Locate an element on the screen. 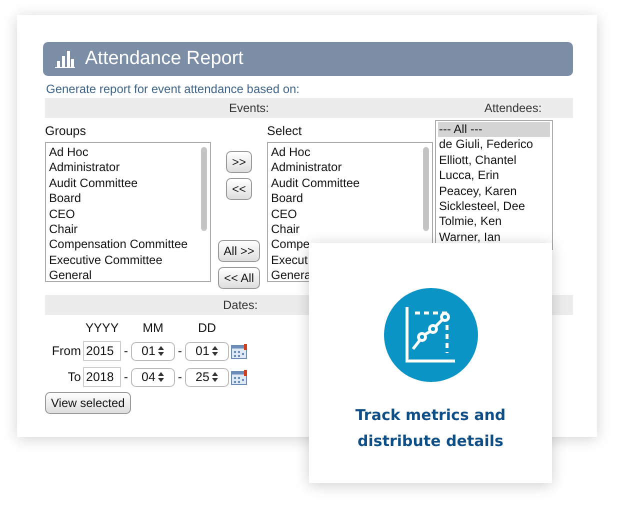 Image resolution: width=619 pixels, height=507 pixels. day-select: 01 is located at coordinates (207, 351).